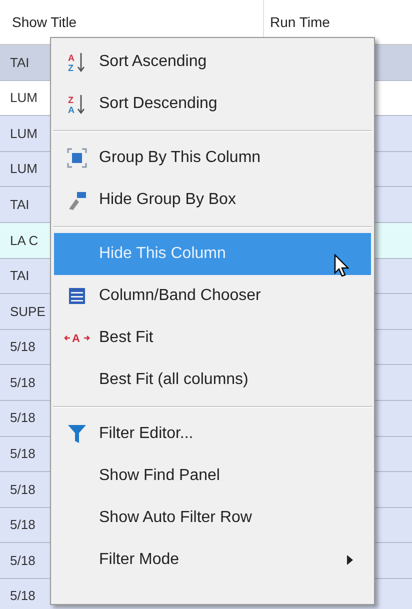  Describe the element at coordinates (342, 266) in the screenshot. I see `cursor-icon` at that location.